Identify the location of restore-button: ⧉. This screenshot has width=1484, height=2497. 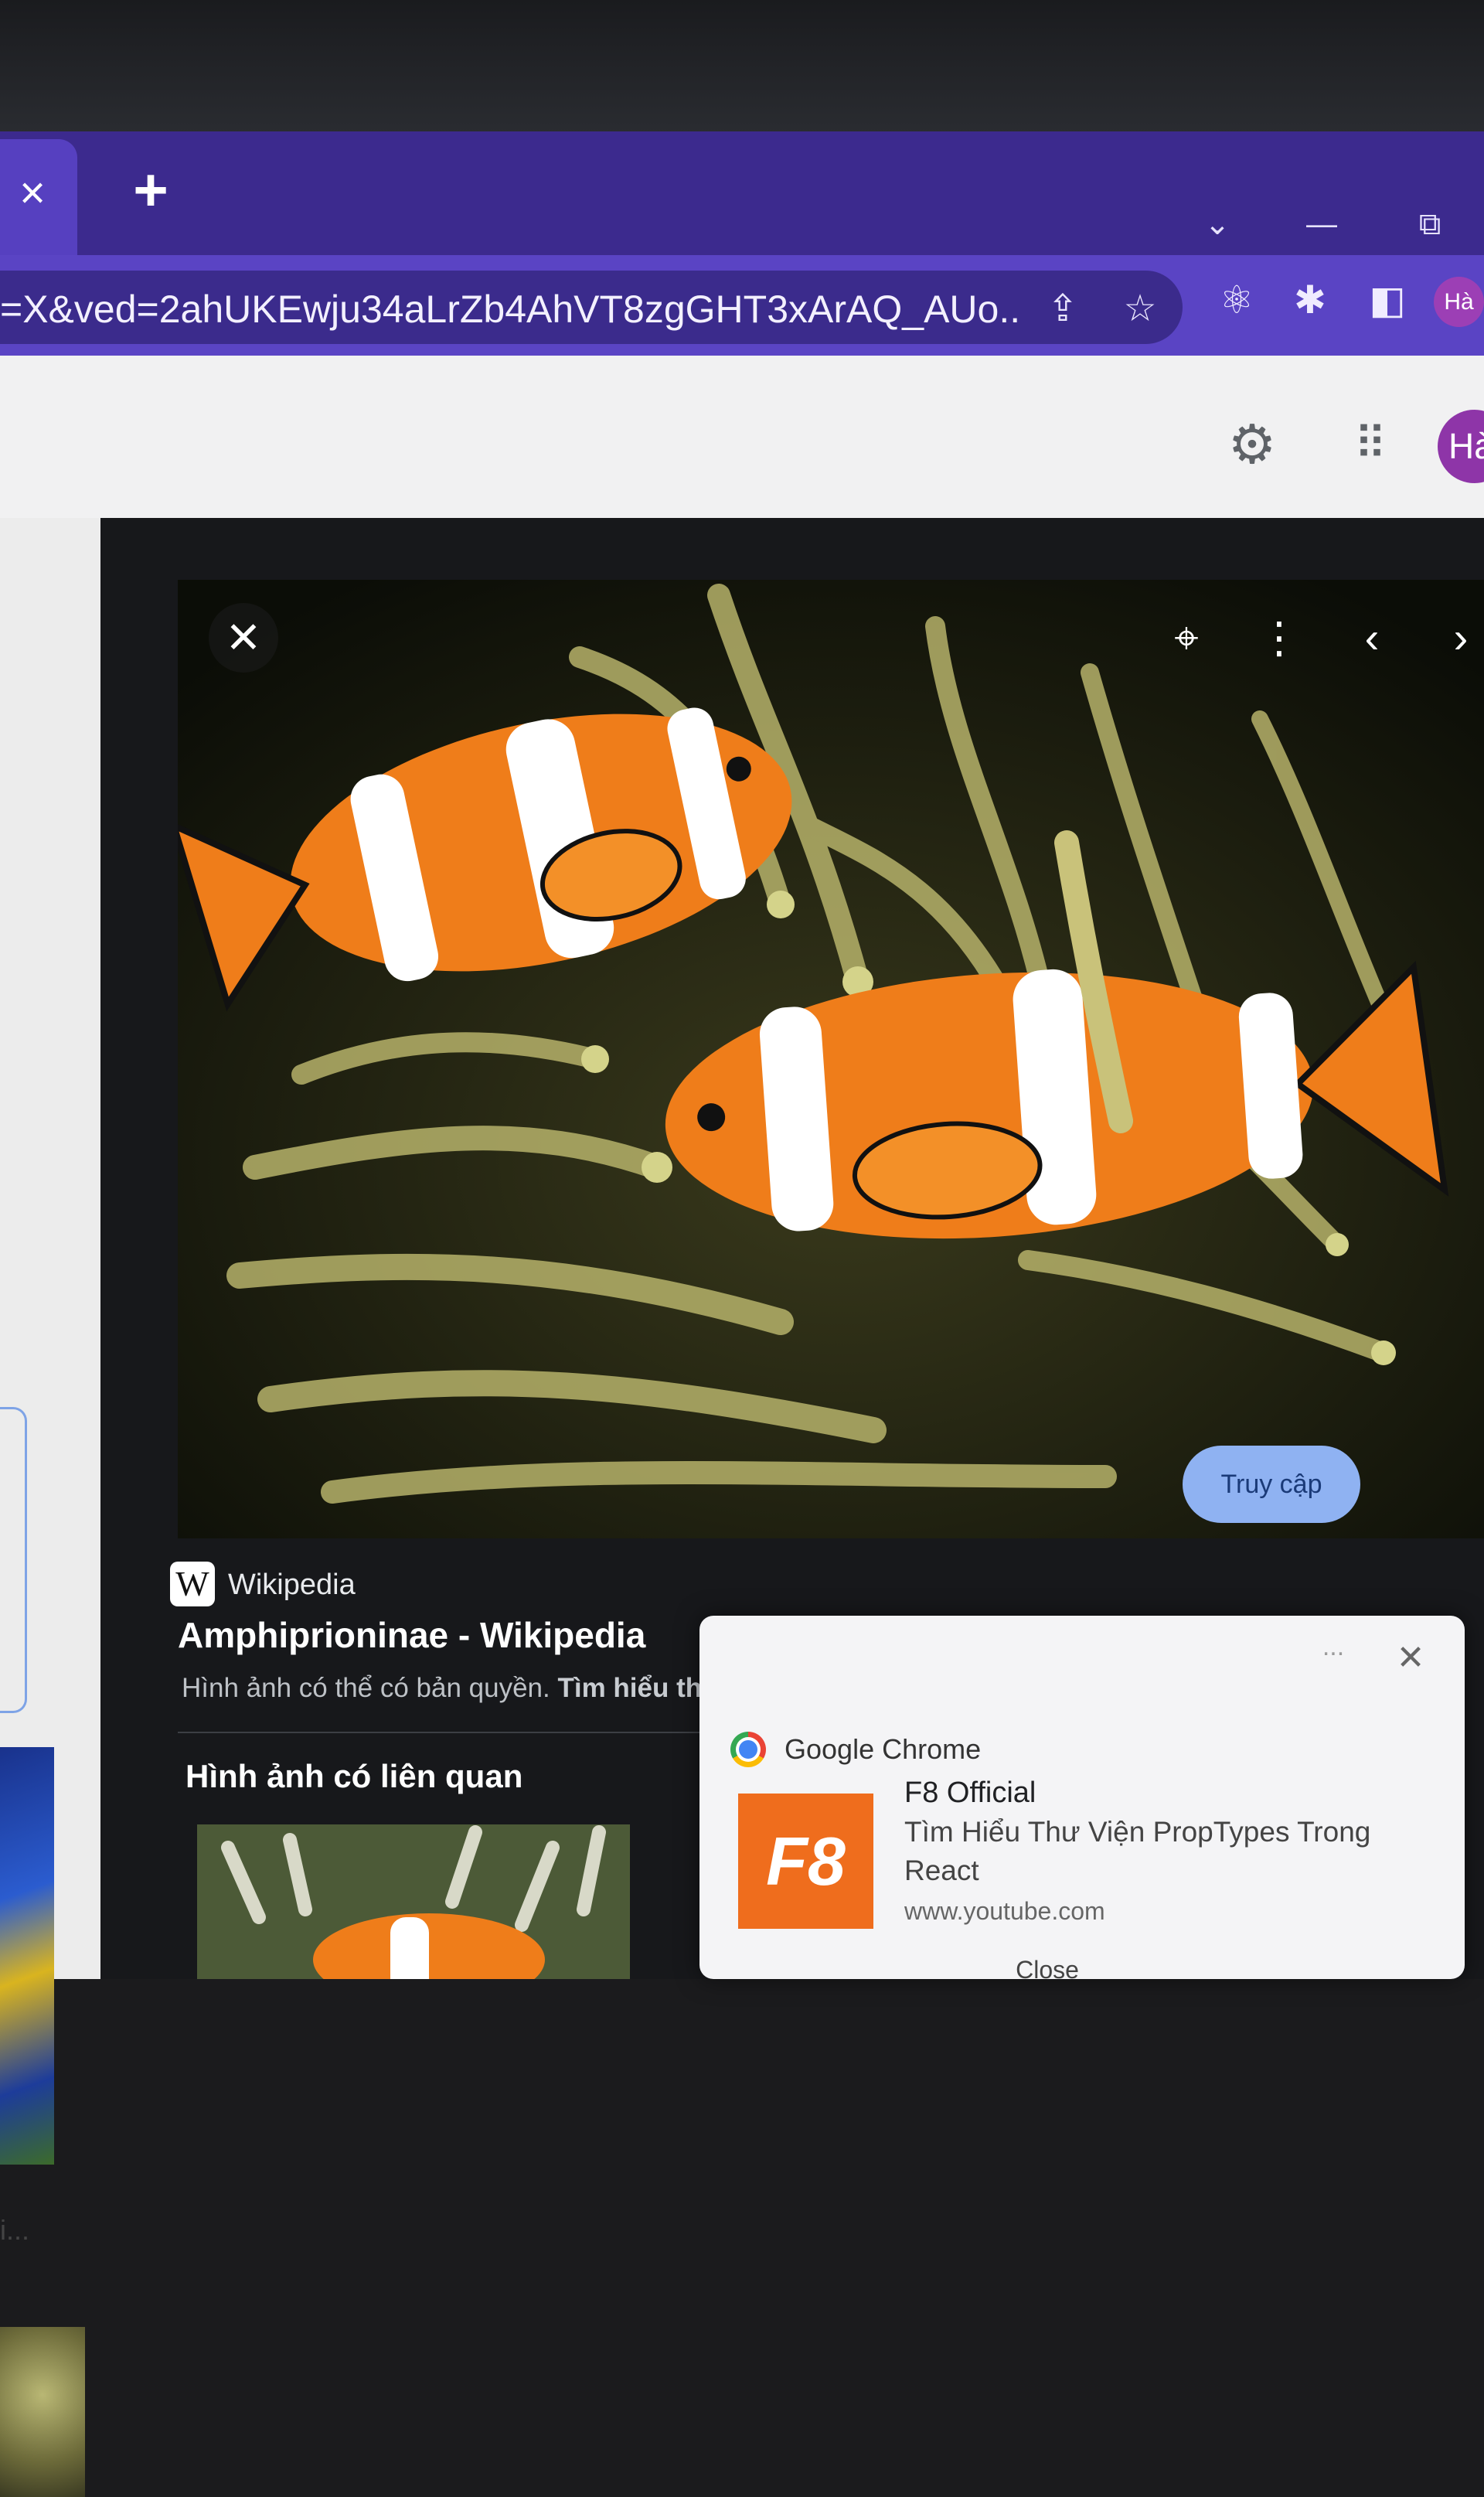
(1430, 224).